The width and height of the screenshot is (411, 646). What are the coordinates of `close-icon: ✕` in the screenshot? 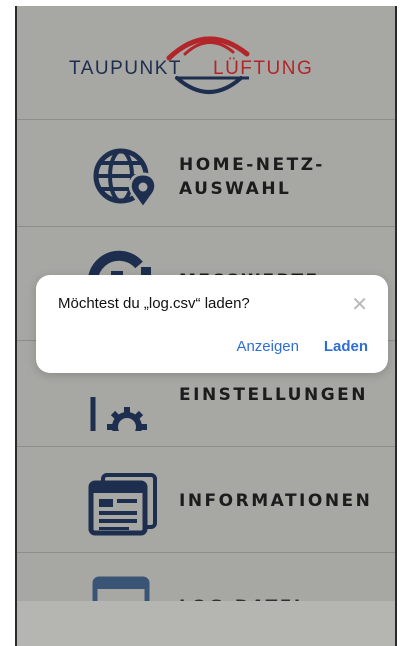 It's located at (359, 304).